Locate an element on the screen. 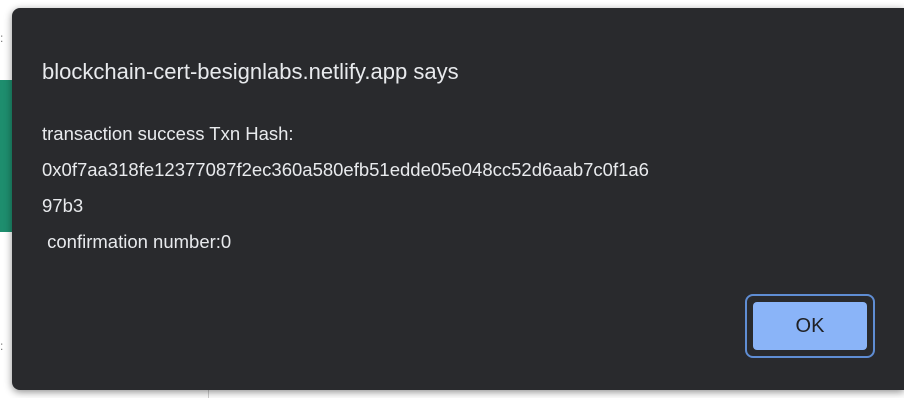 Image resolution: width=904 pixels, height=398 pixels. message-line-hash-continued: 97b3 is located at coordinates (63, 205).